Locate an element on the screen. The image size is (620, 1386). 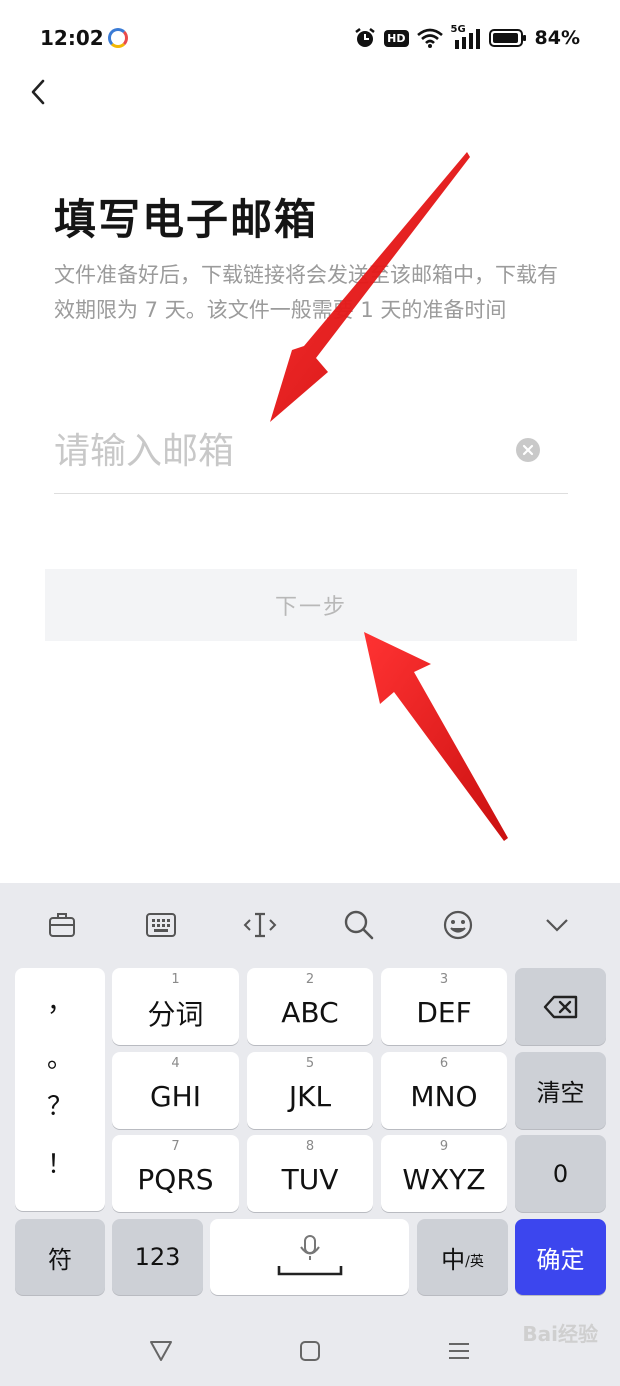
key-number: 7 is located at coordinates (175, 1146).